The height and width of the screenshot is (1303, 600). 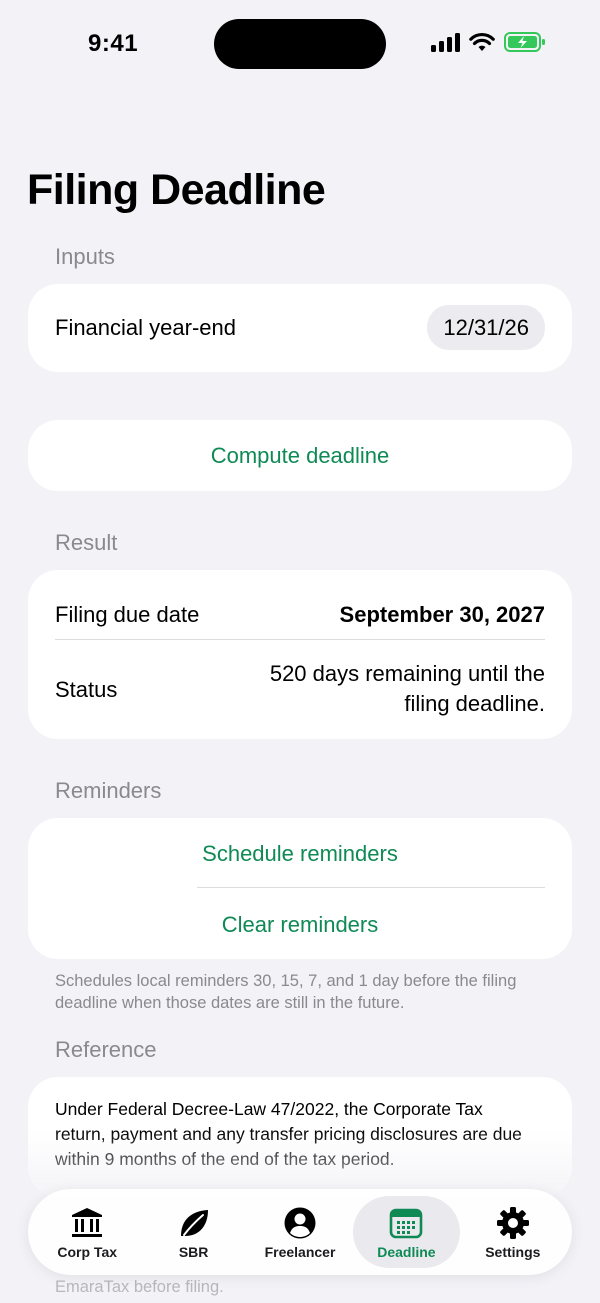 I want to click on tab-label: Freelancer, so click(x=300, y=1251).